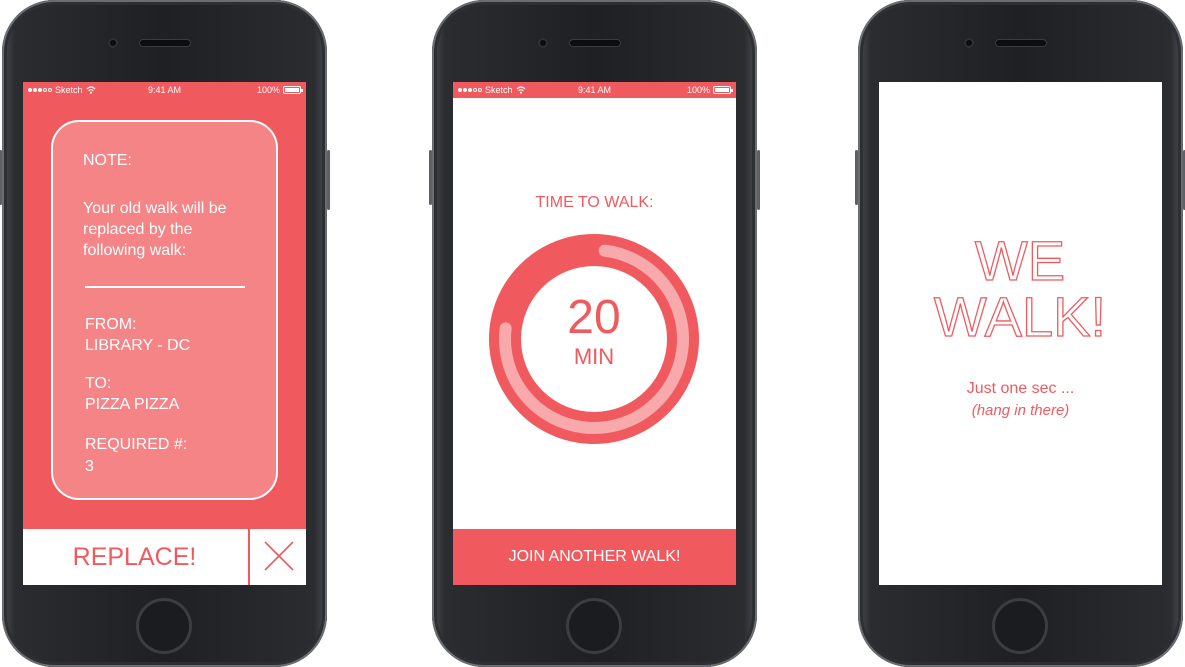  What do you see at coordinates (1020, 410) in the screenshot?
I see `loading-hint: (hang in there)` at bounding box center [1020, 410].